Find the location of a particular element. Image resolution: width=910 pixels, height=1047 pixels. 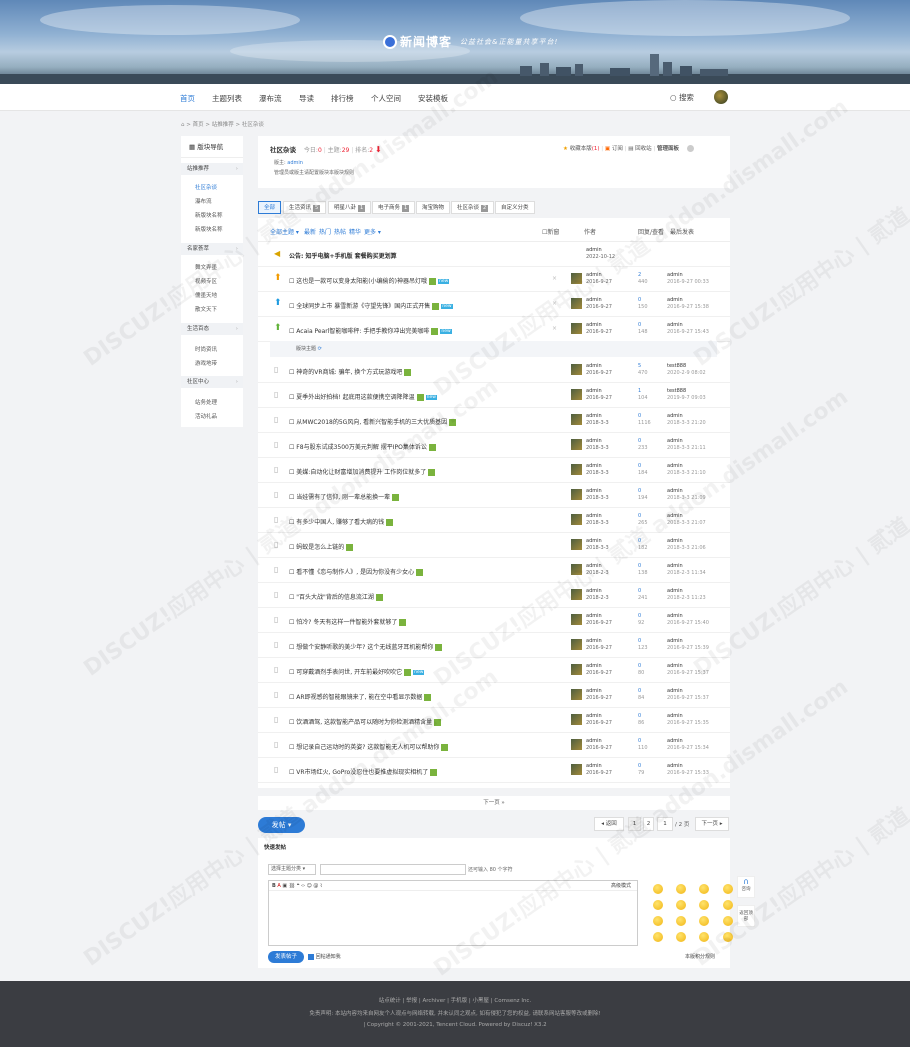

thread-title: ☐ 有多少中国人, 赚够了看大病的钱 is located at coordinates (341, 521).